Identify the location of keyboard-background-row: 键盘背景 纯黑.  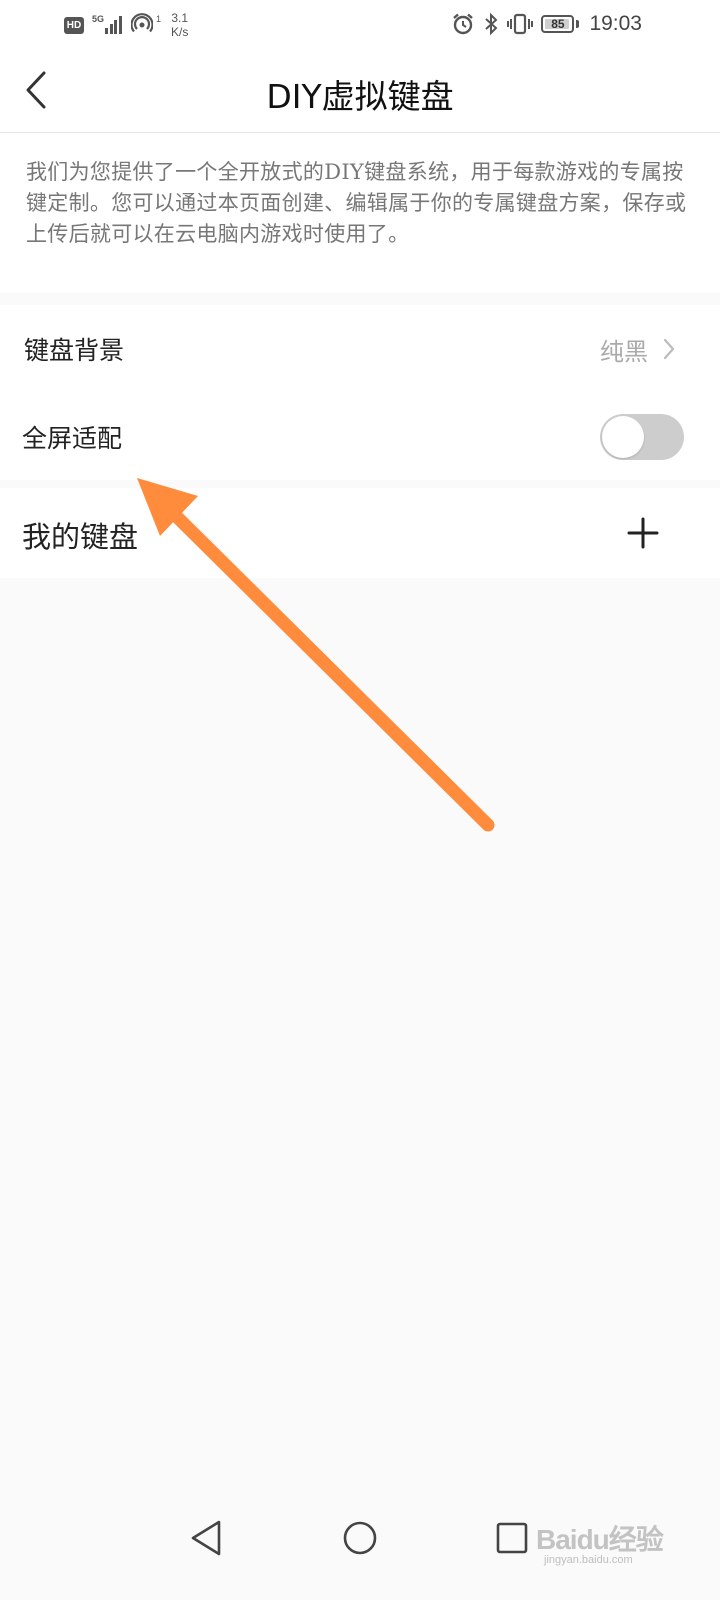
(360, 349).